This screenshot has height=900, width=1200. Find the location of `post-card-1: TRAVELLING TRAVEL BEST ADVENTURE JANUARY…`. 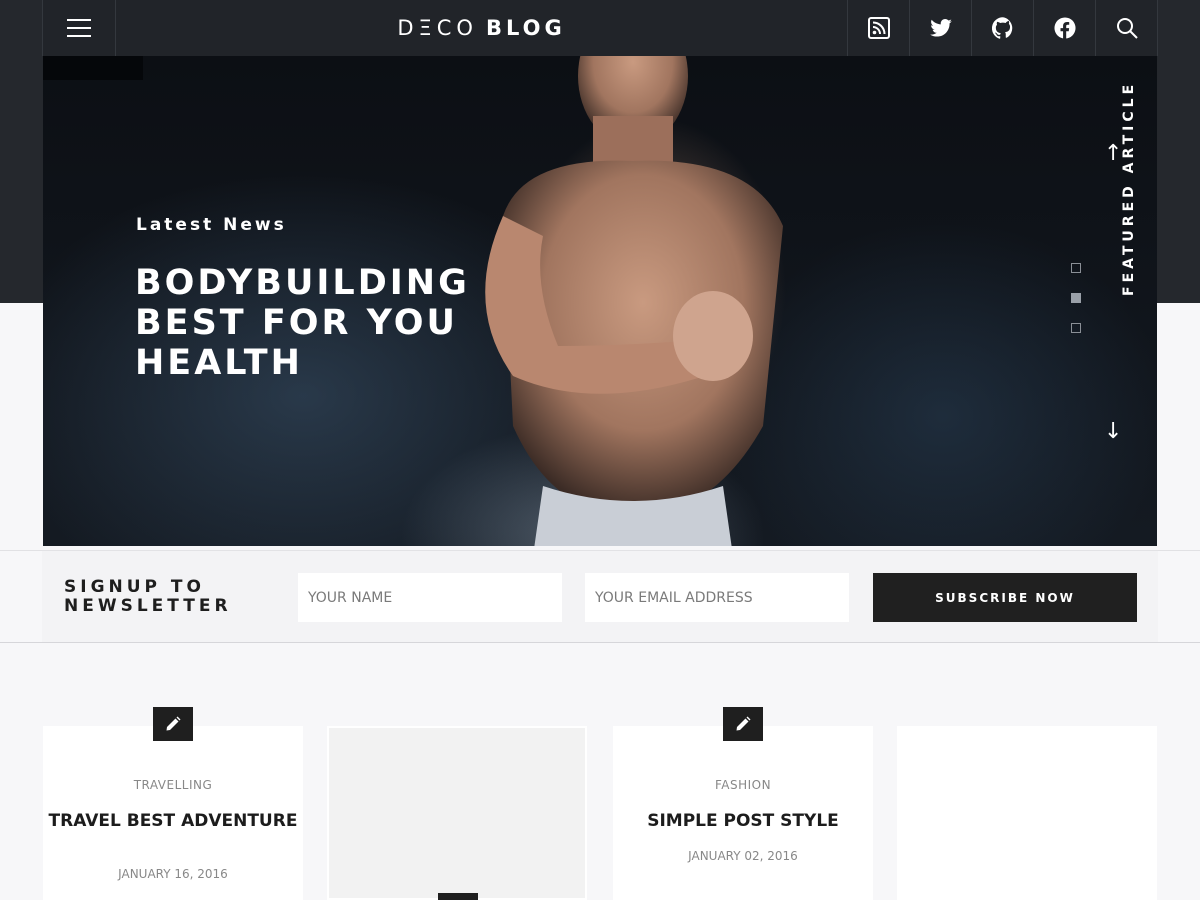

post-card-1: TRAVELLING TRAVEL BEST ADVENTURE JANUARY… is located at coordinates (173, 813).